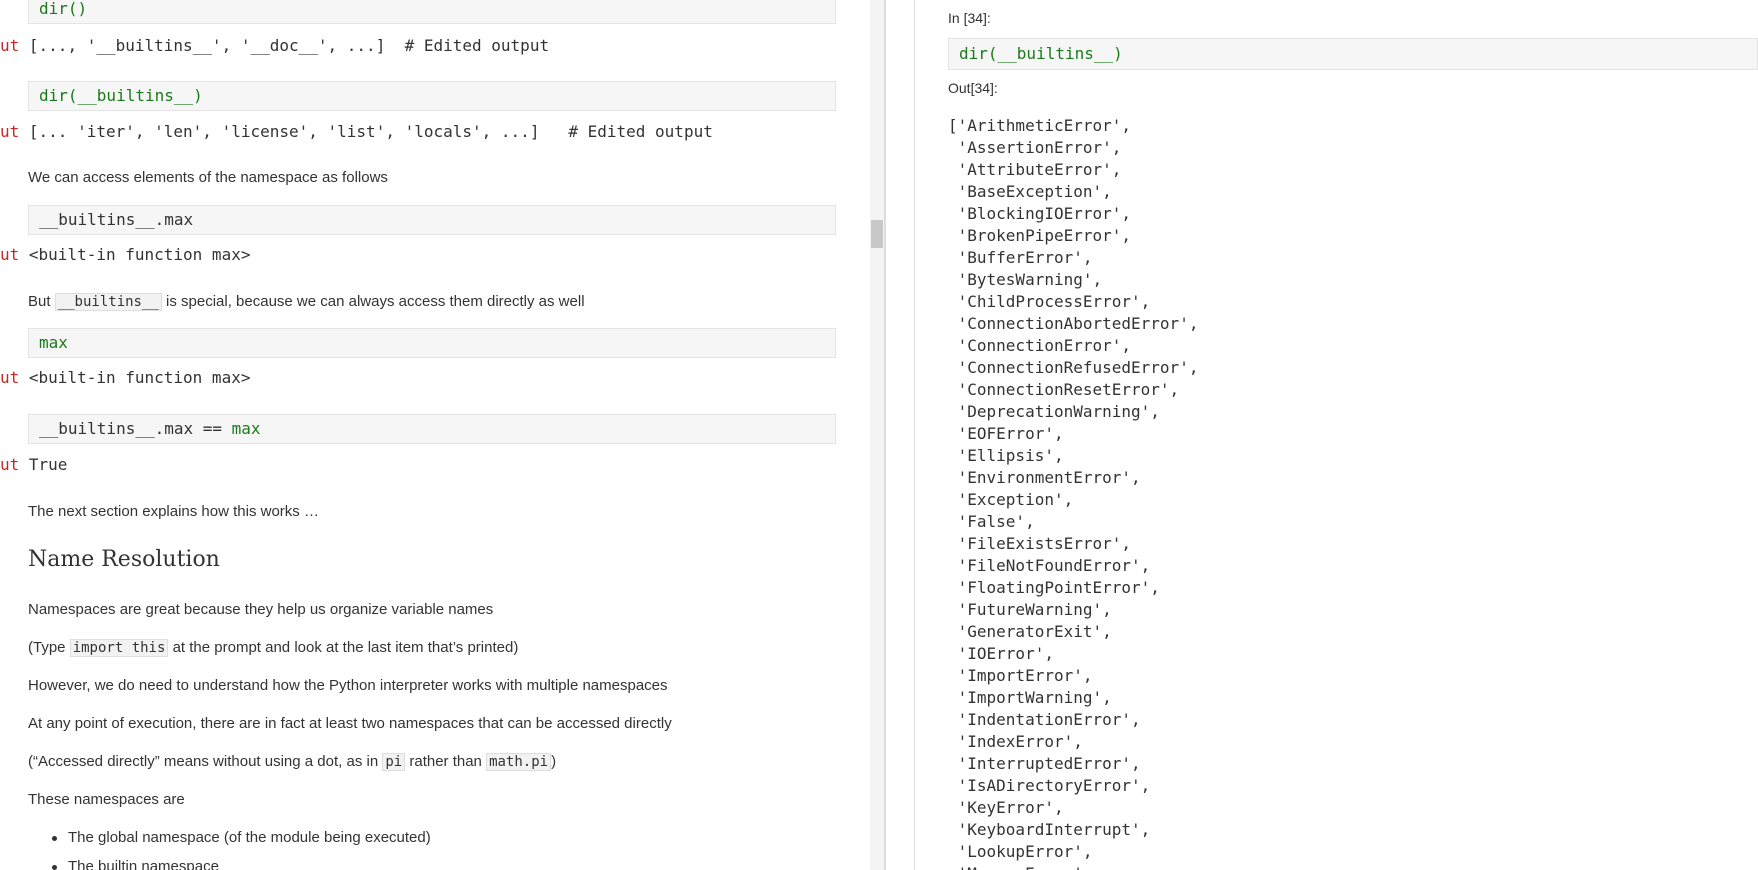 This screenshot has height=870, width=1758. What do you see at coordinates (969, 18) in the screenshot?
I see `in-prompt: In [34]:` at bounding box center [969, 18].